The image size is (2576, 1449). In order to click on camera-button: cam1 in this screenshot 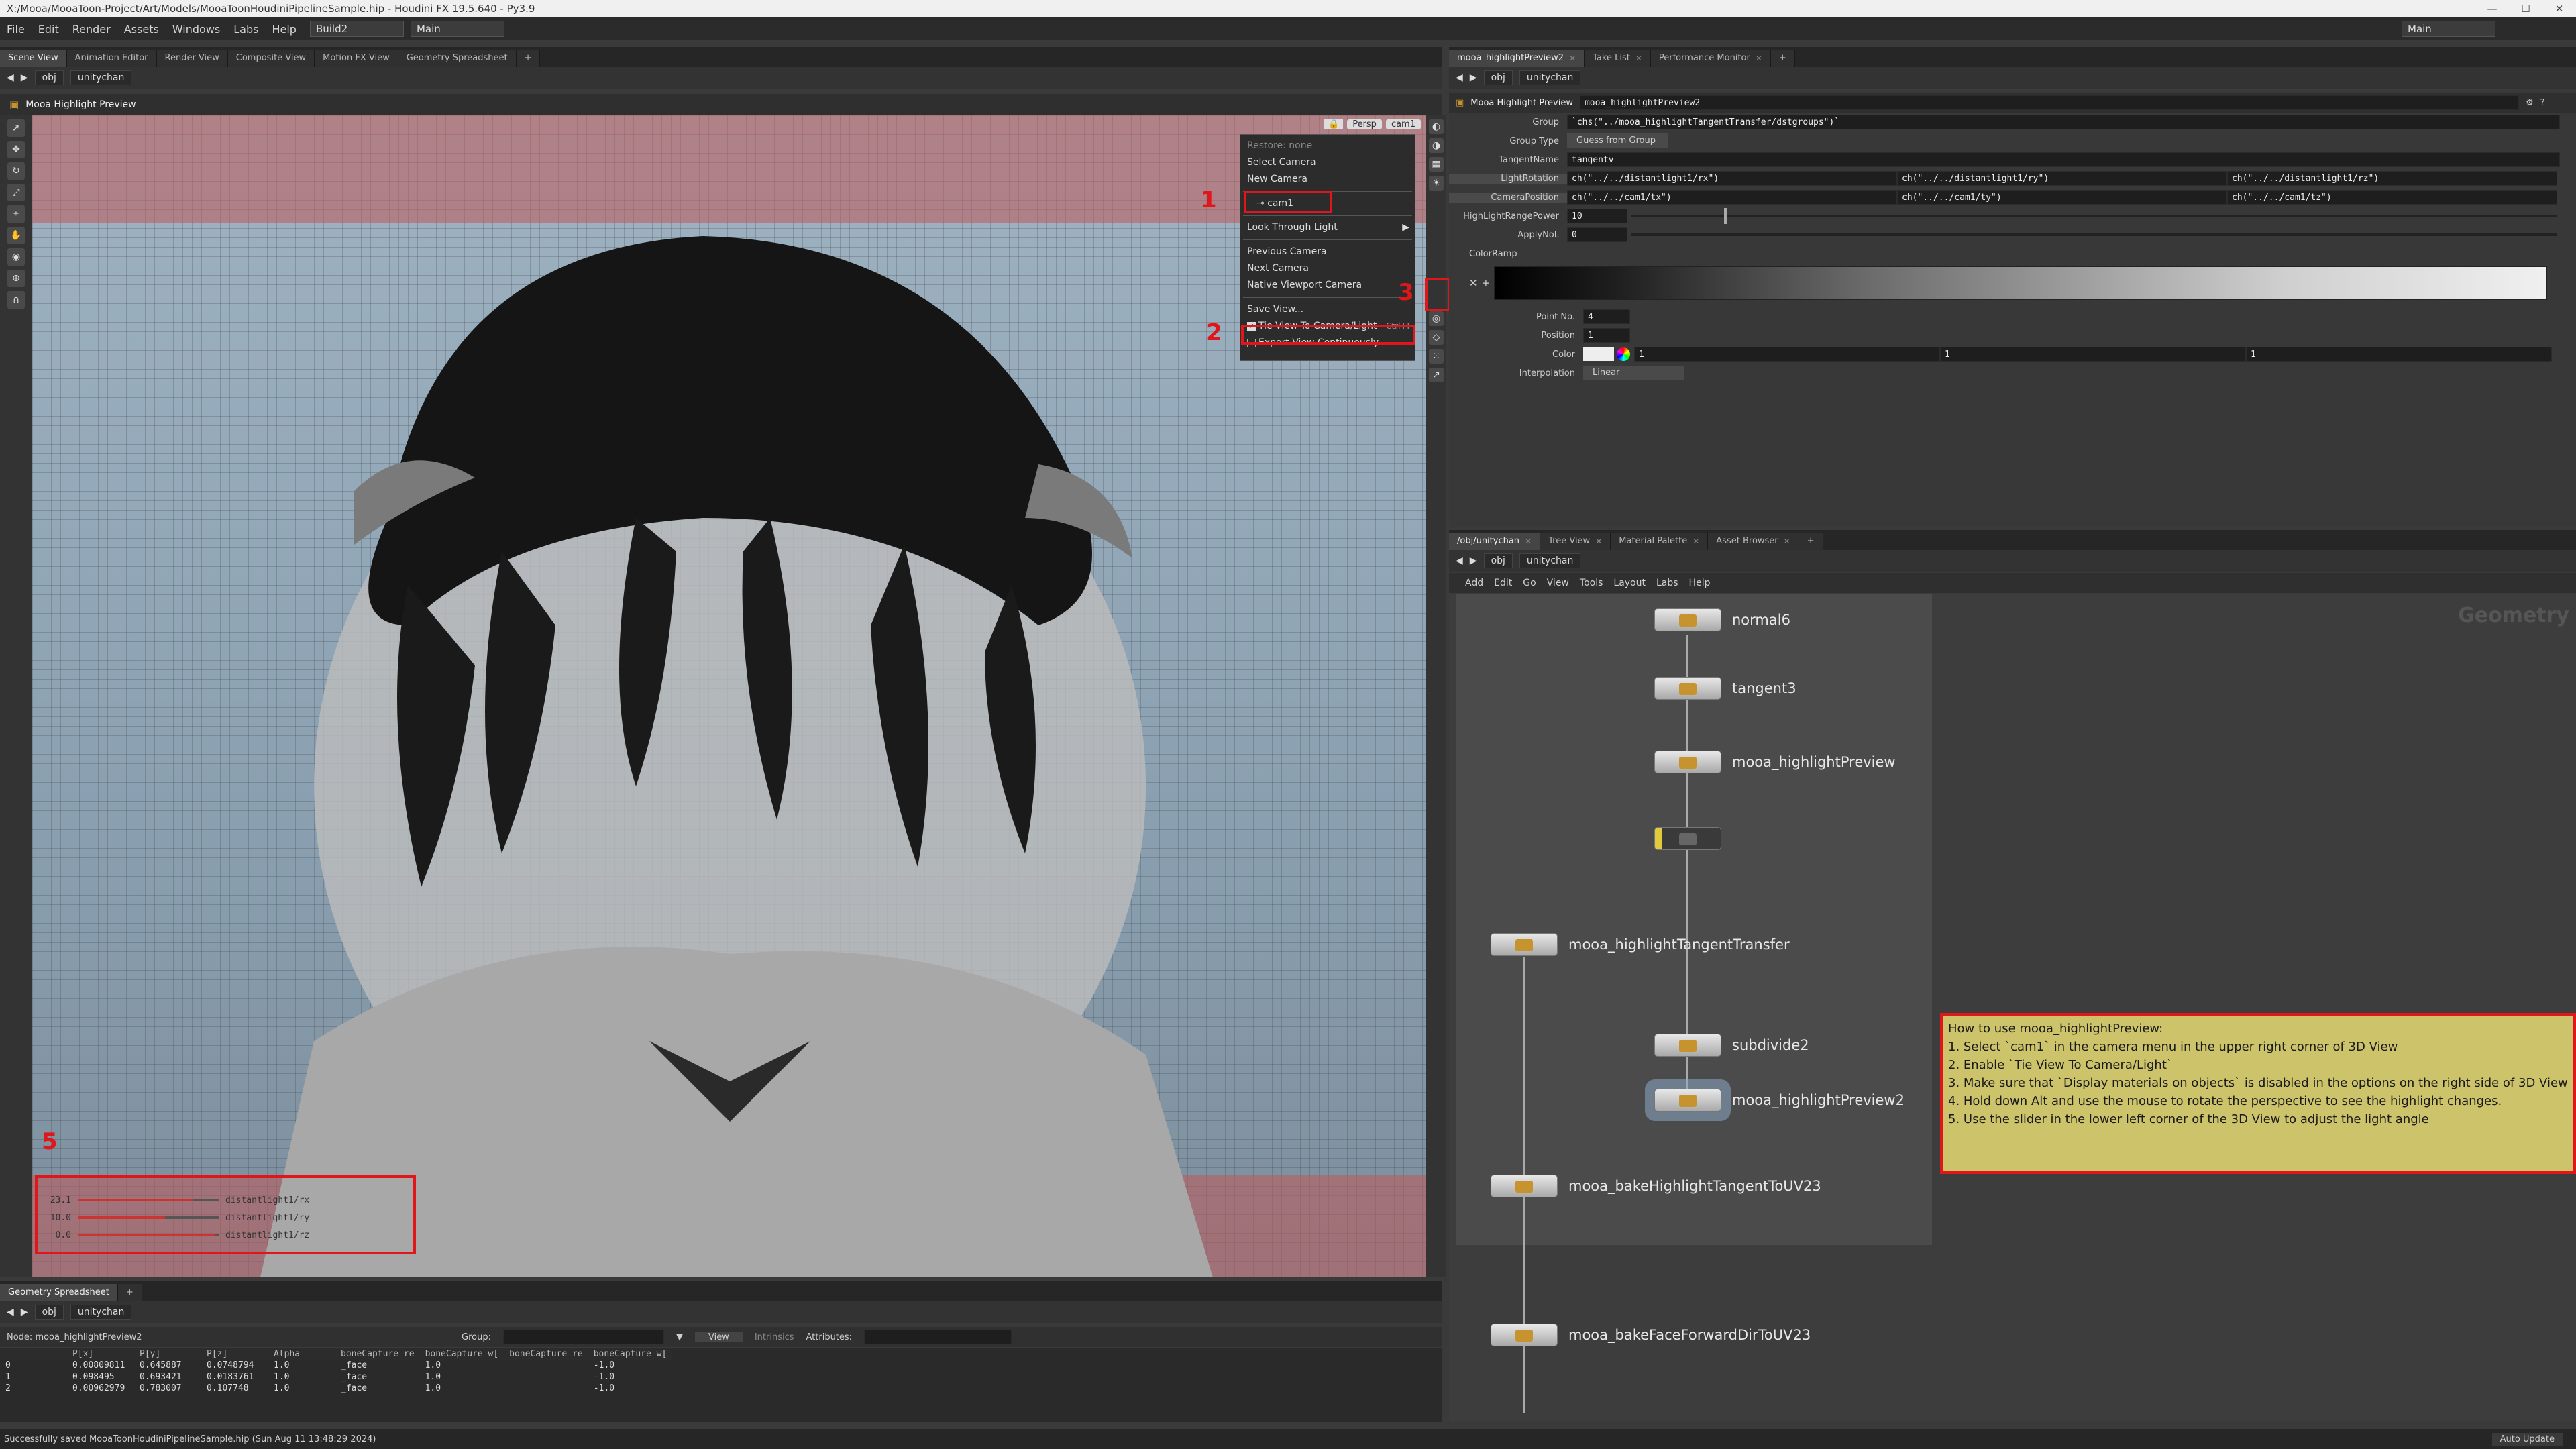, I will do `click(1403, 124)`.